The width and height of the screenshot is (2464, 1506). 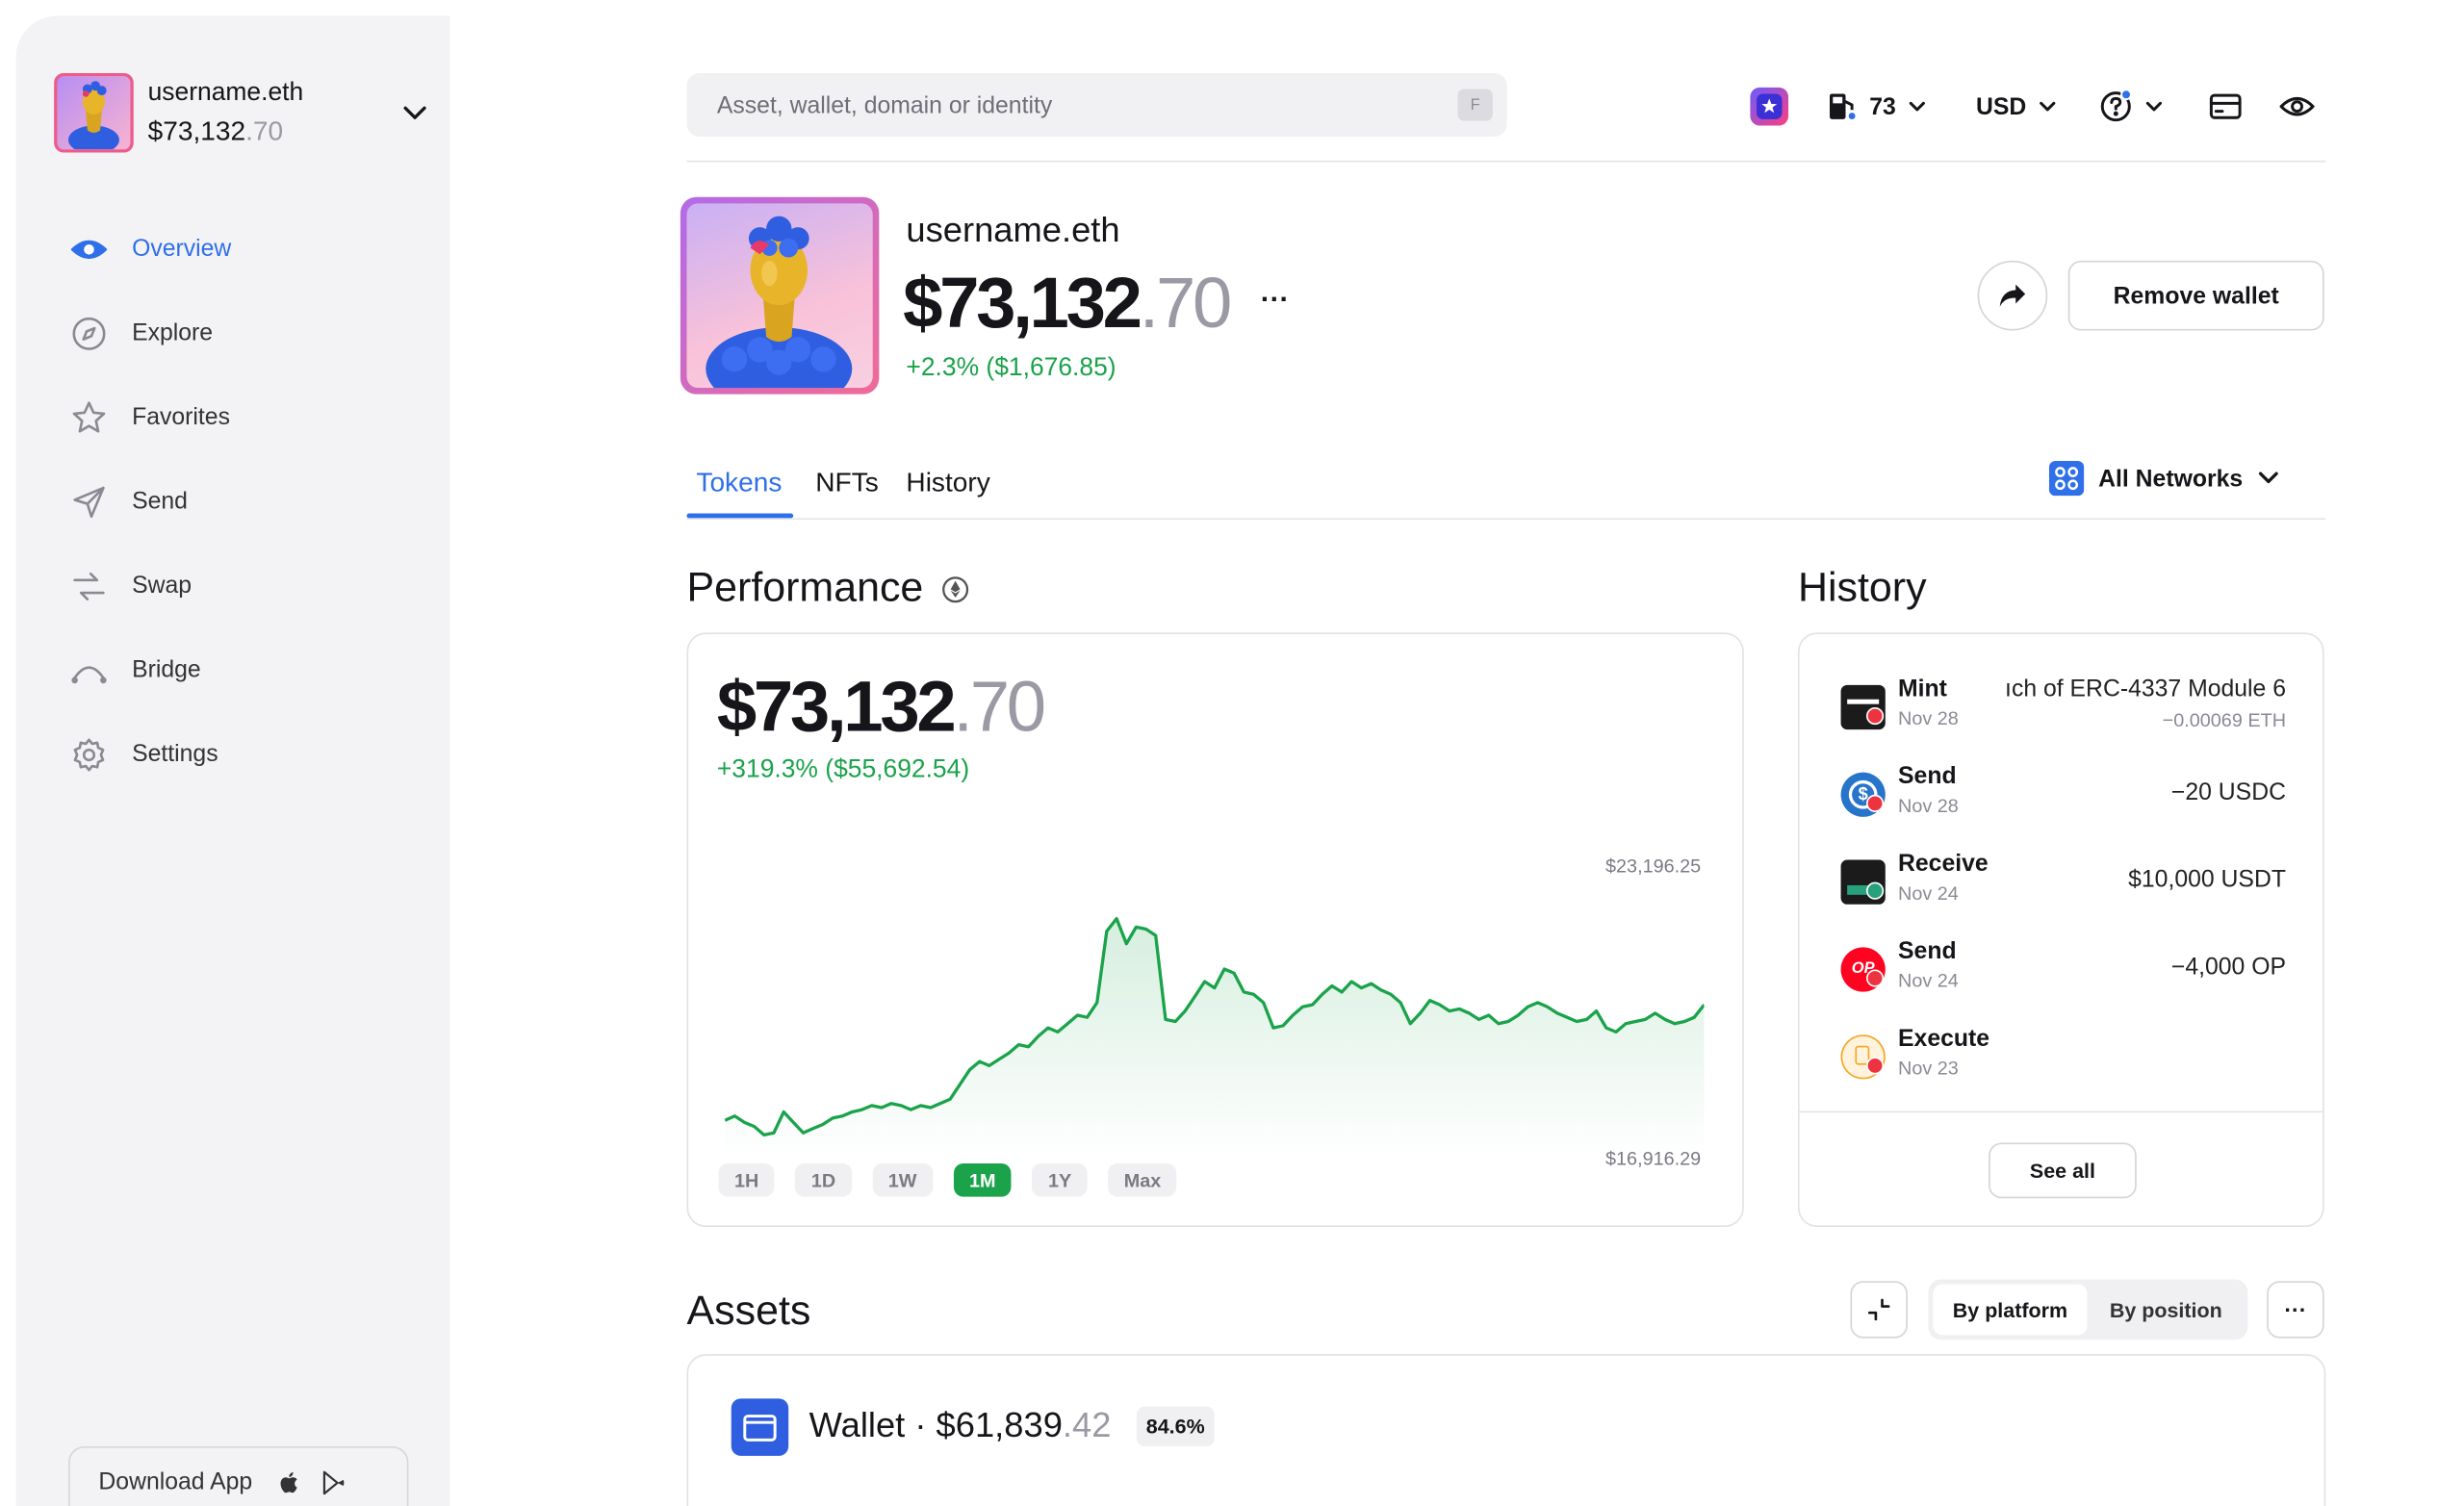 What do you see at coordinates (2061, 1111) in the screenshot?
I see `history-divider` at bounding box center [2061, 1111].